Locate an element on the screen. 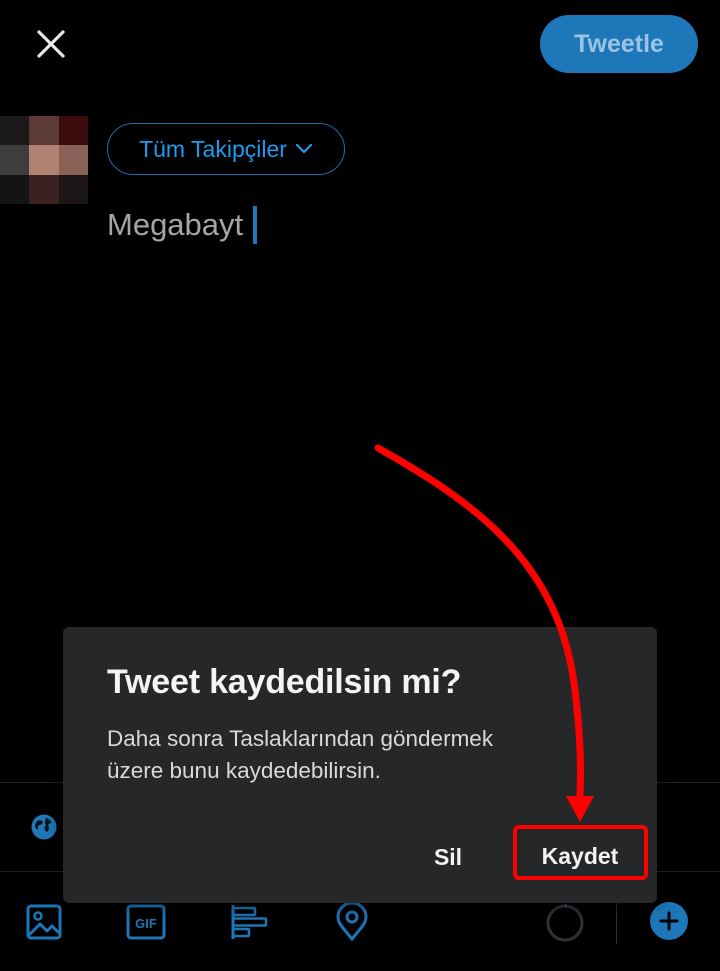 The image size is (720, 971). image-icon is located at coordinates (44, 922).